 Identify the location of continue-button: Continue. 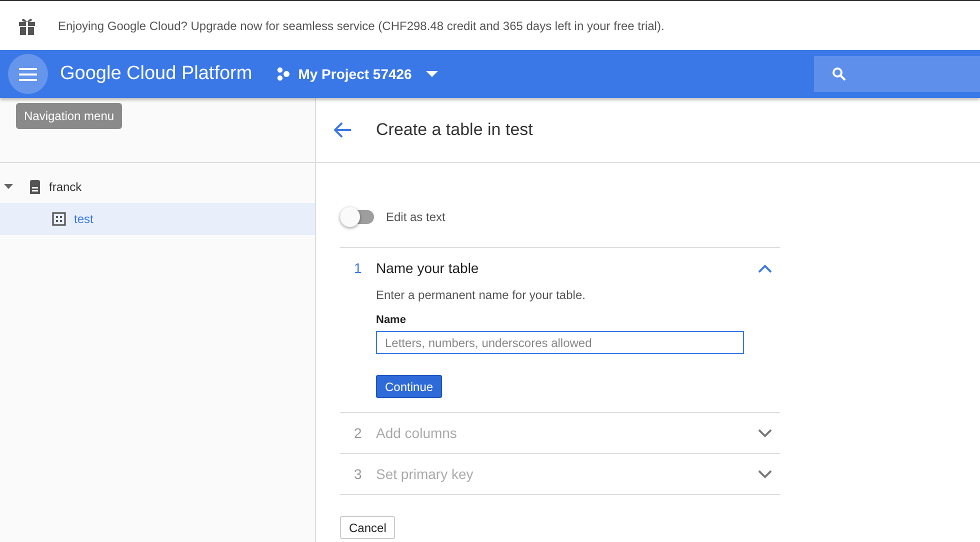
(409, 386).